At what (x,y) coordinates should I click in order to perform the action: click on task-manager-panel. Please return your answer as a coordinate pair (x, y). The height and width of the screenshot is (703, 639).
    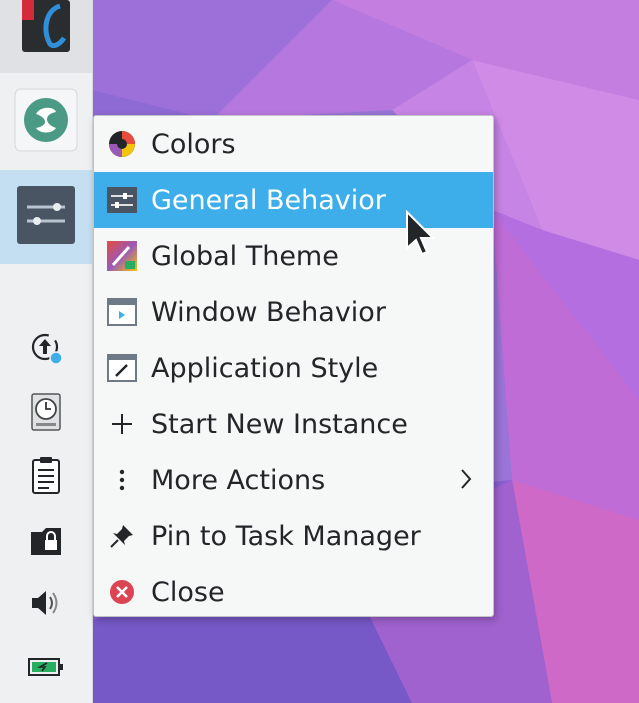
    Looking at the image, I should click on (46, 351).